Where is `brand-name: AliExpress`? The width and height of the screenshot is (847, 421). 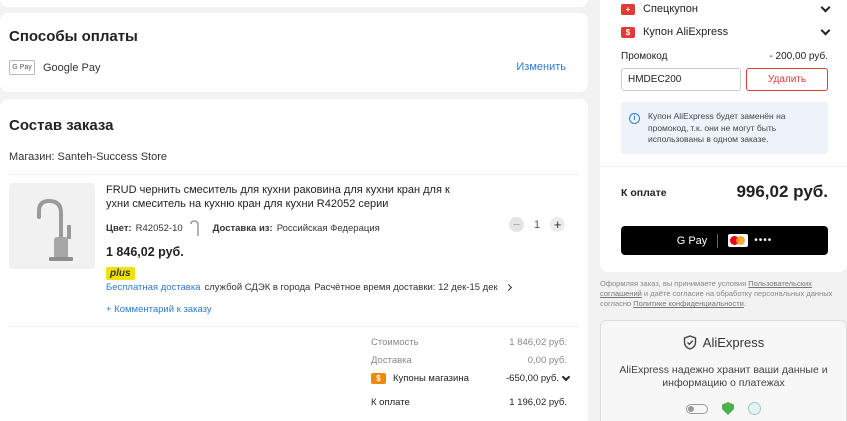
brand-name: AliExpress is located at coordinates (733, 342).